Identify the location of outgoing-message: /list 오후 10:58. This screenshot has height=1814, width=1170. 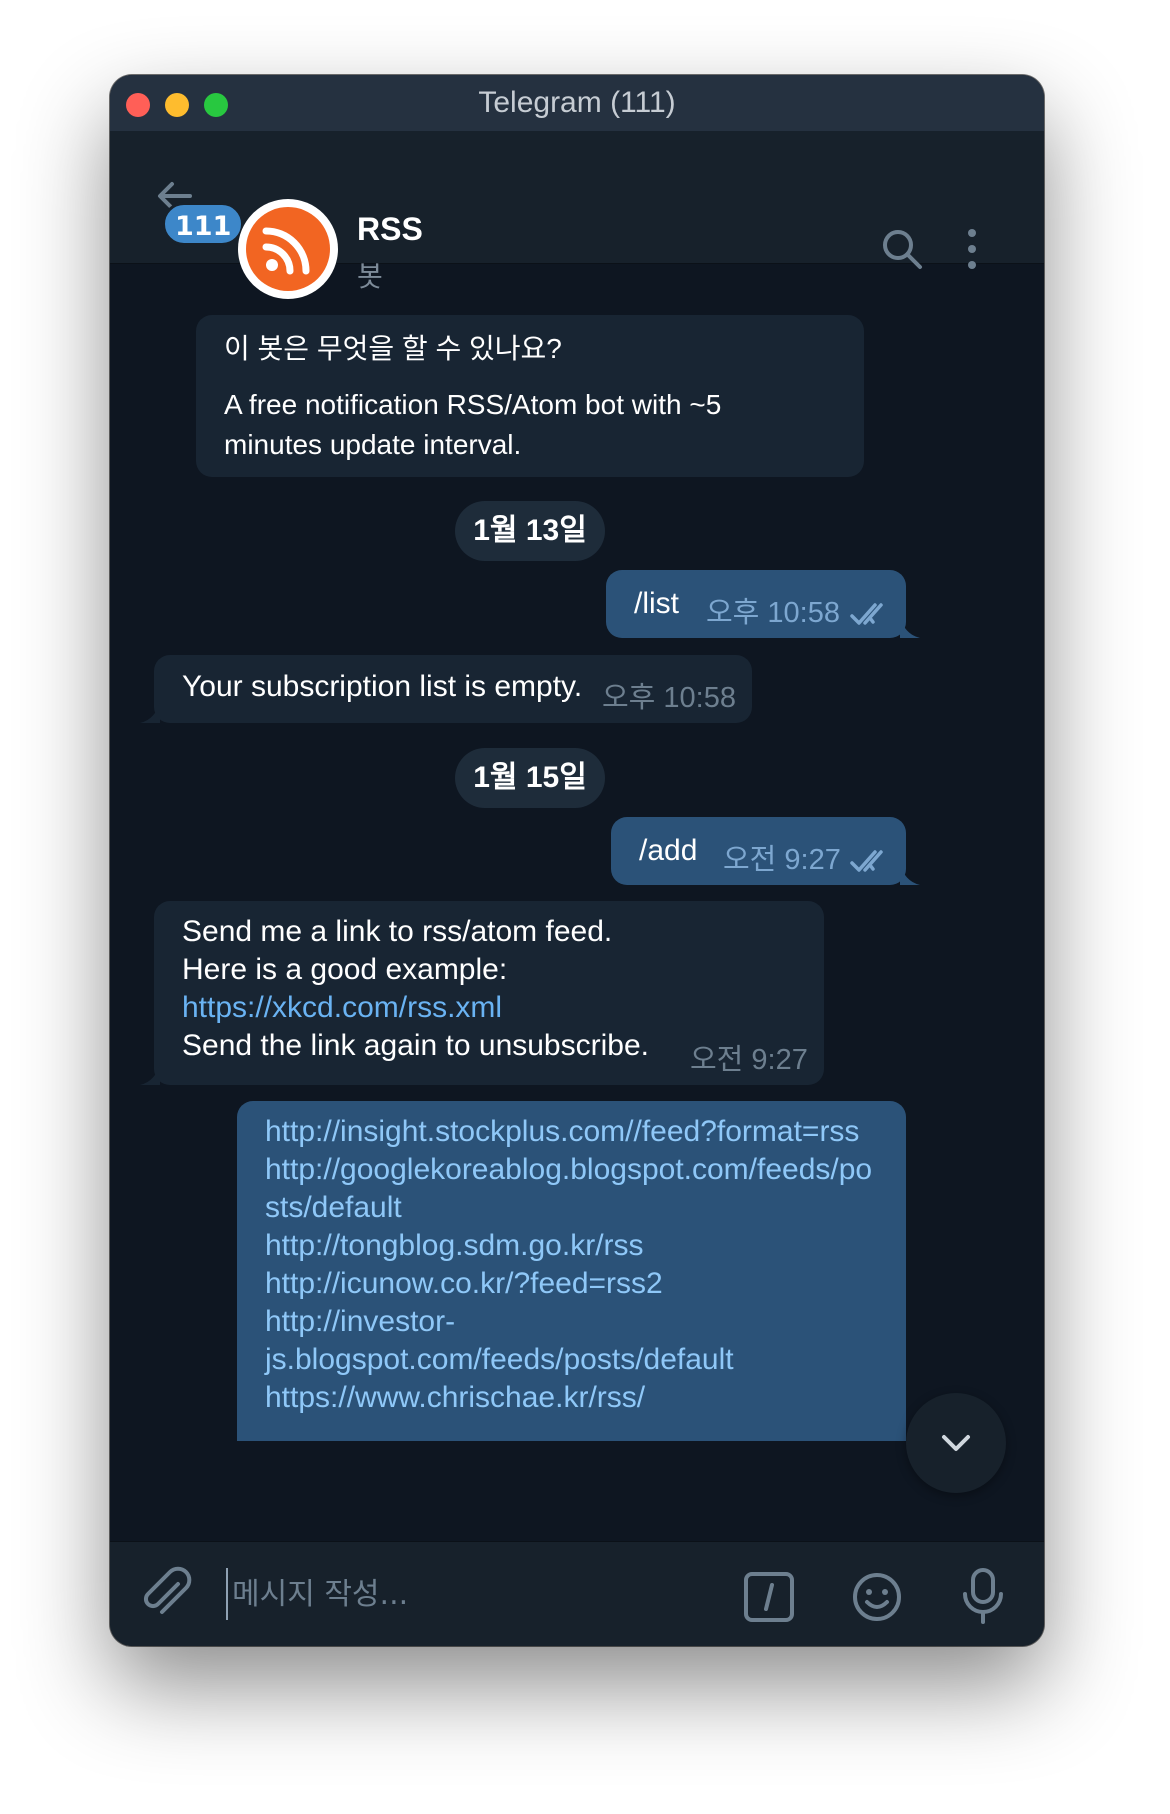
(763, 604).